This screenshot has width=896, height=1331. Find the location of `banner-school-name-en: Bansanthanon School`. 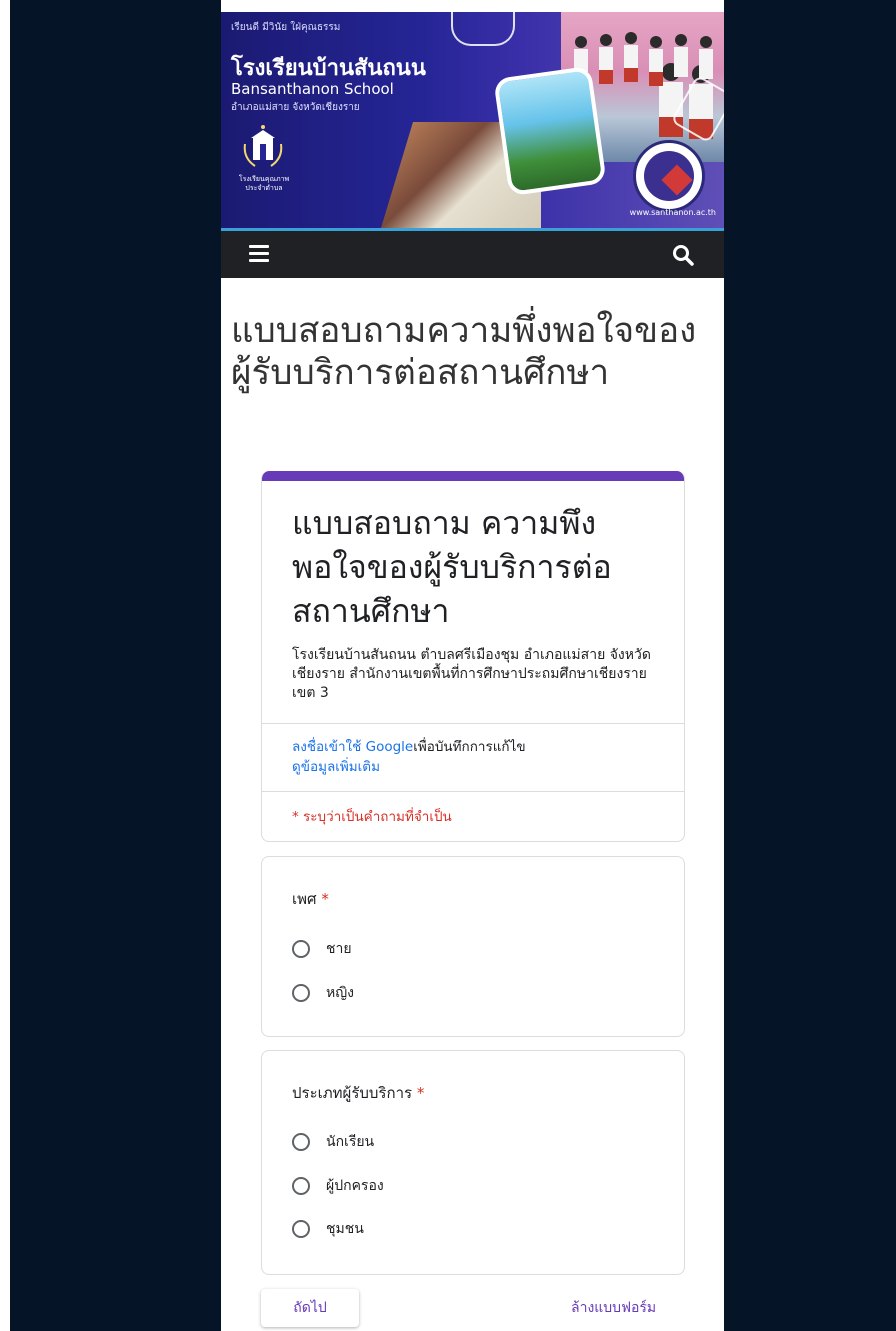

banner-school-name-en: Bansanthanon School is located at coordinates (312, 89).